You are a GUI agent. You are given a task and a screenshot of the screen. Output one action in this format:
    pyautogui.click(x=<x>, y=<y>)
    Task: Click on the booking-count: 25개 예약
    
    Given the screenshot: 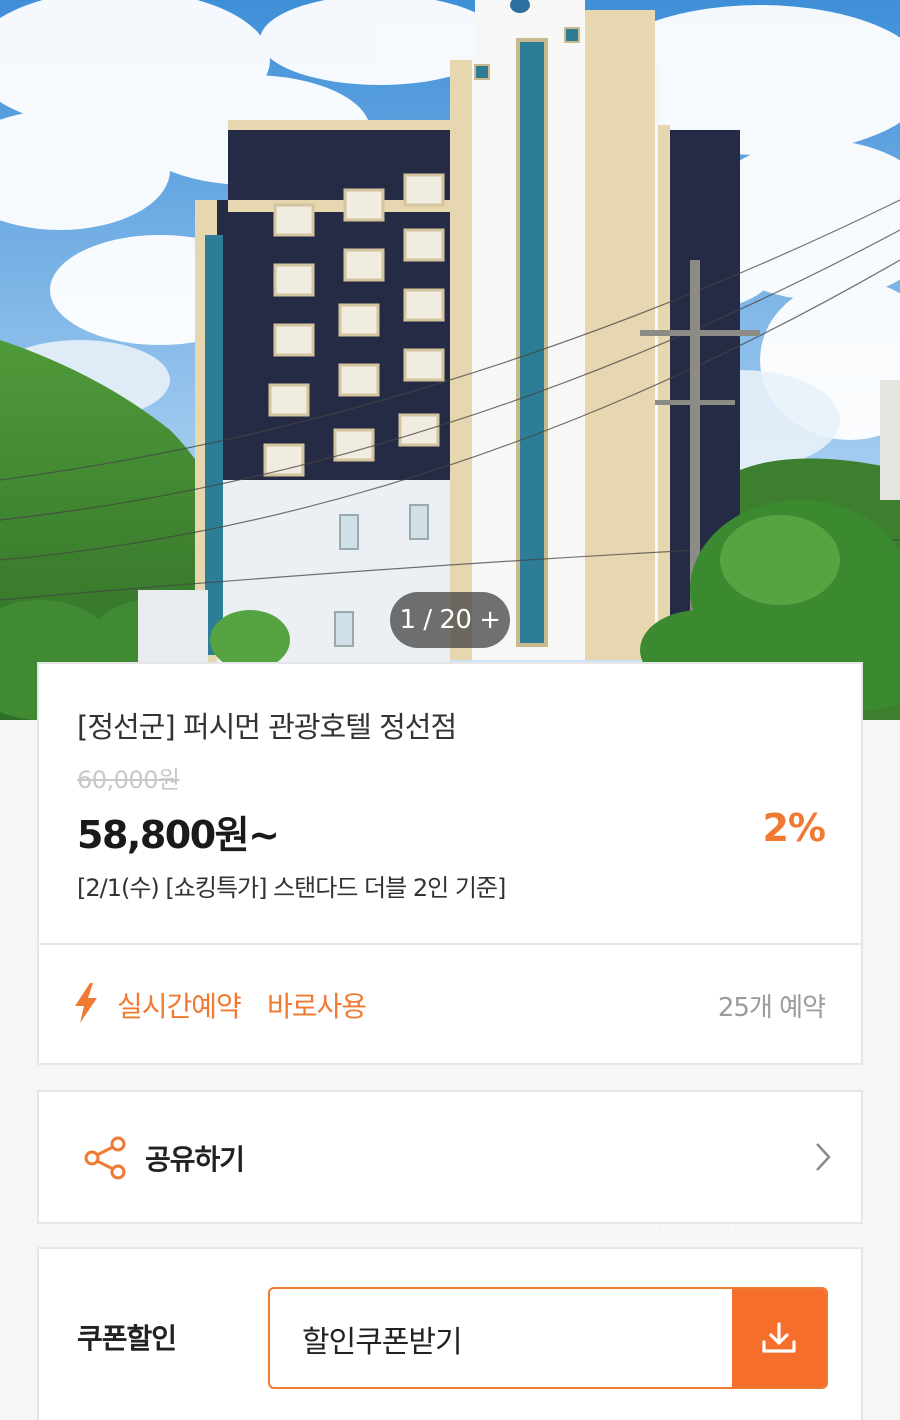 What is the action you would take?
    pyautogui.click(x=771, y=1008)
    